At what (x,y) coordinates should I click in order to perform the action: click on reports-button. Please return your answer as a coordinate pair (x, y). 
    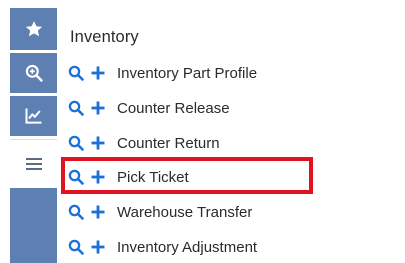
    Looking at the image, I should click on (33, 116).